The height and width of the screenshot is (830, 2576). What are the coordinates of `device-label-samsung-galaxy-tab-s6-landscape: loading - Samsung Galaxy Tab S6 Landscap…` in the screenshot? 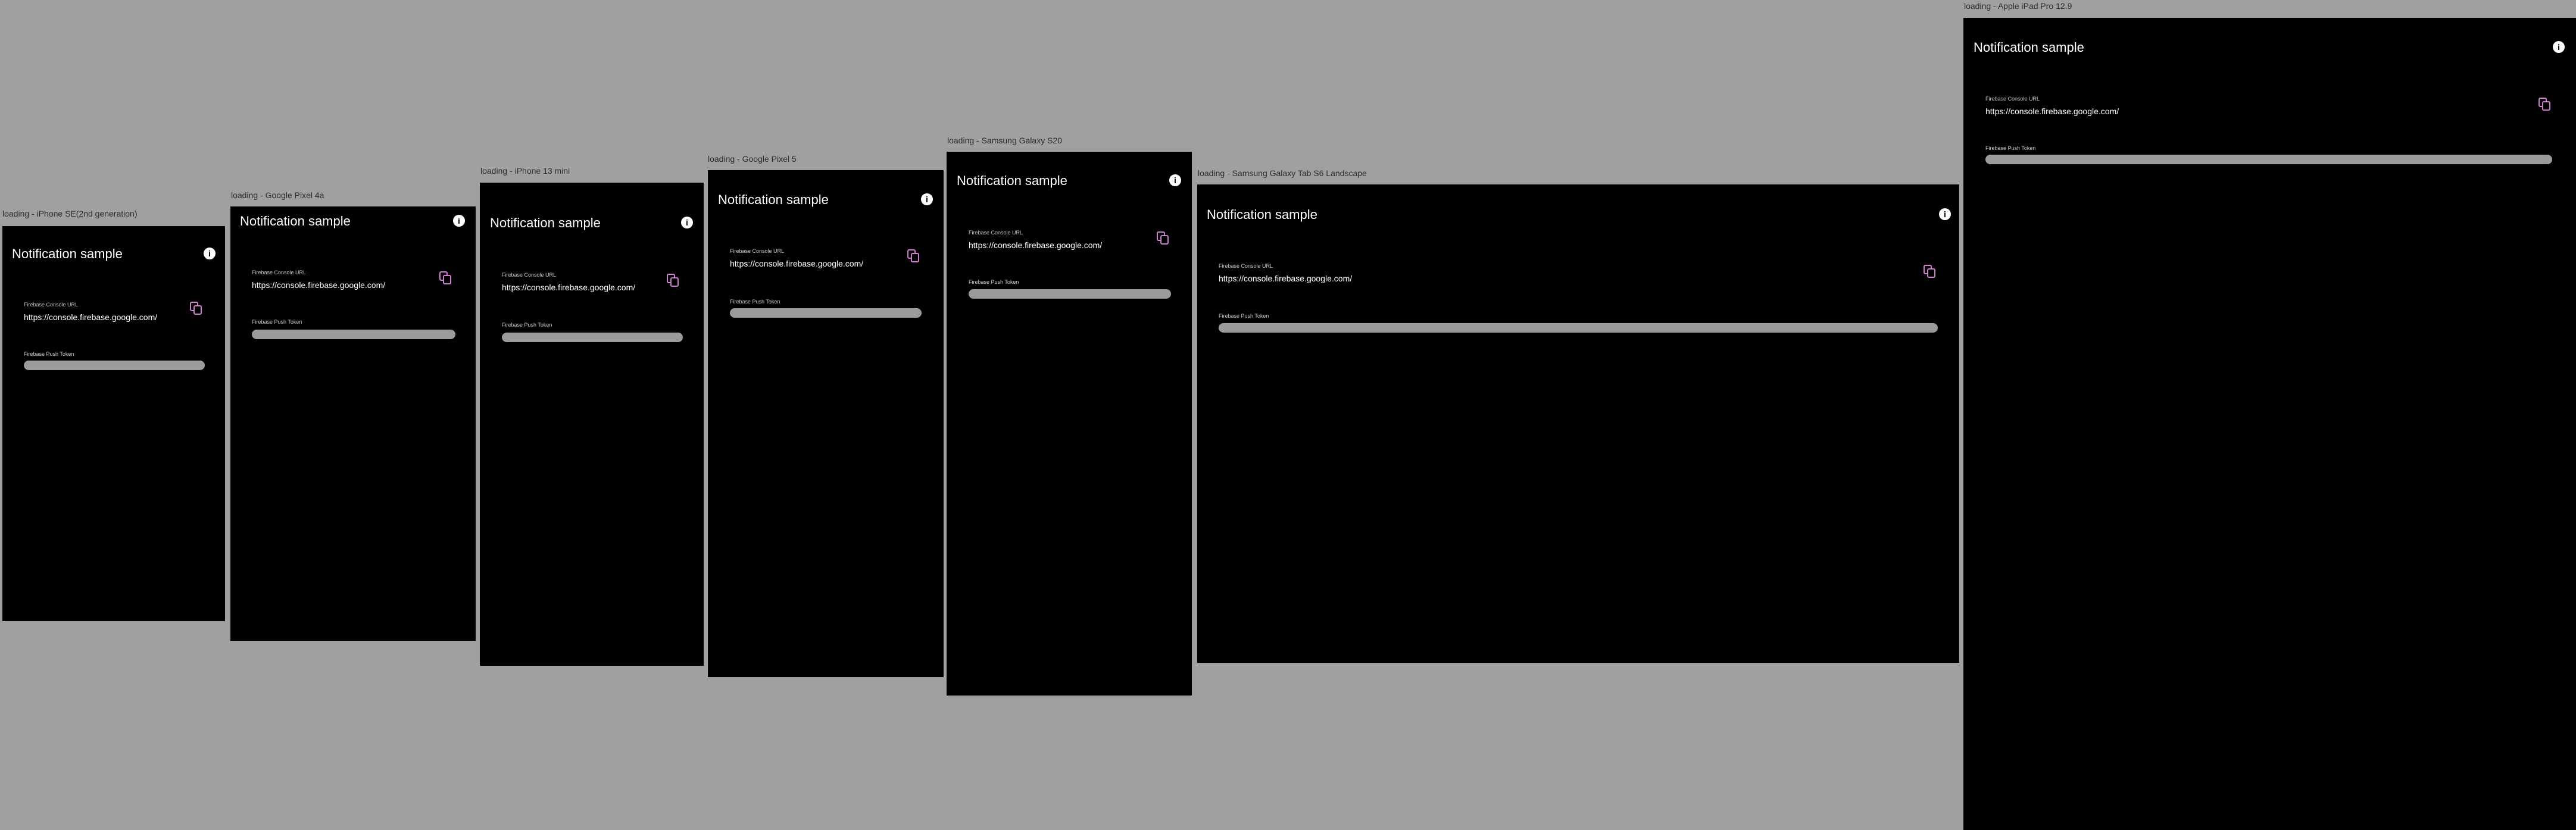 It's located at (1282, 173).